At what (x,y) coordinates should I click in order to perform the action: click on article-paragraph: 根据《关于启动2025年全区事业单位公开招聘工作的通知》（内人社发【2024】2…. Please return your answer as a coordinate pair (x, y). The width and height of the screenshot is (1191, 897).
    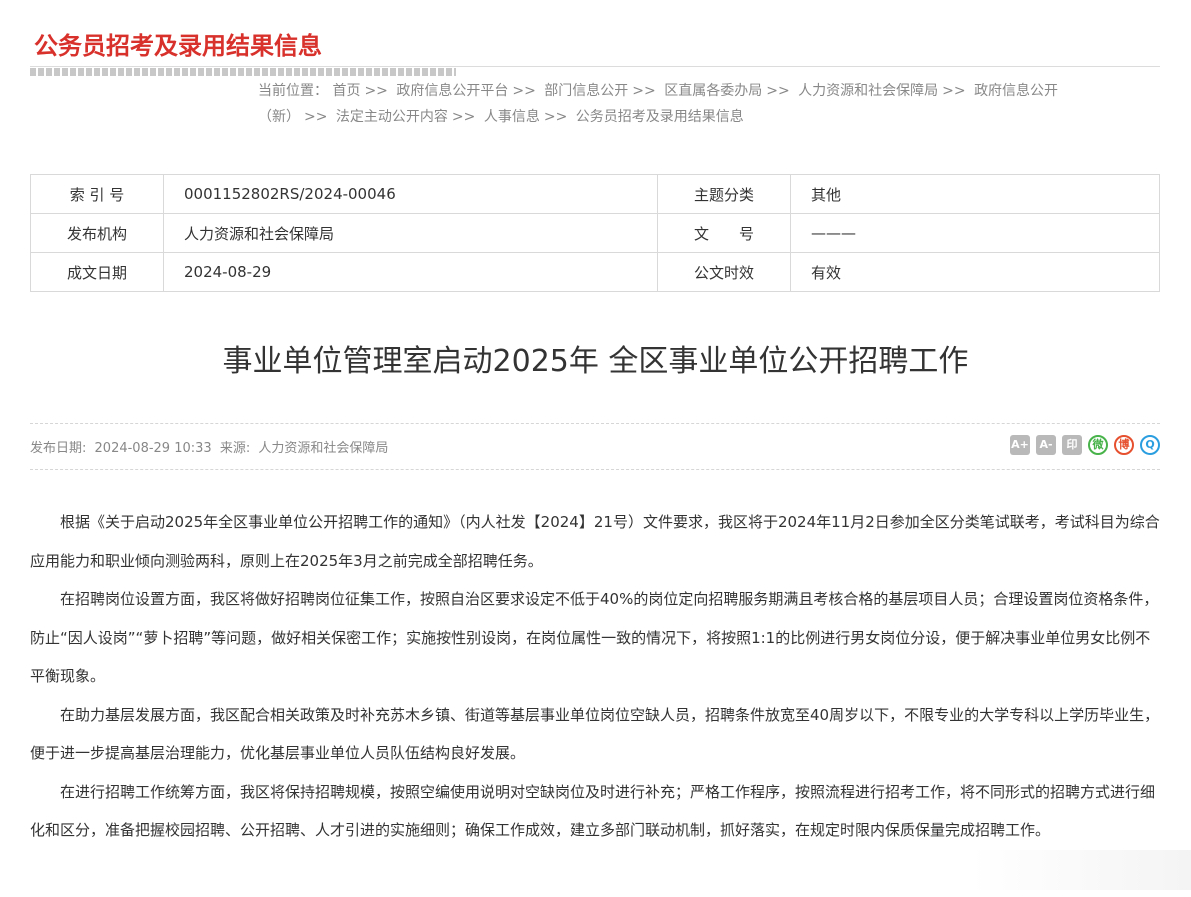
    Looking at the image, I should click on (595, 541).